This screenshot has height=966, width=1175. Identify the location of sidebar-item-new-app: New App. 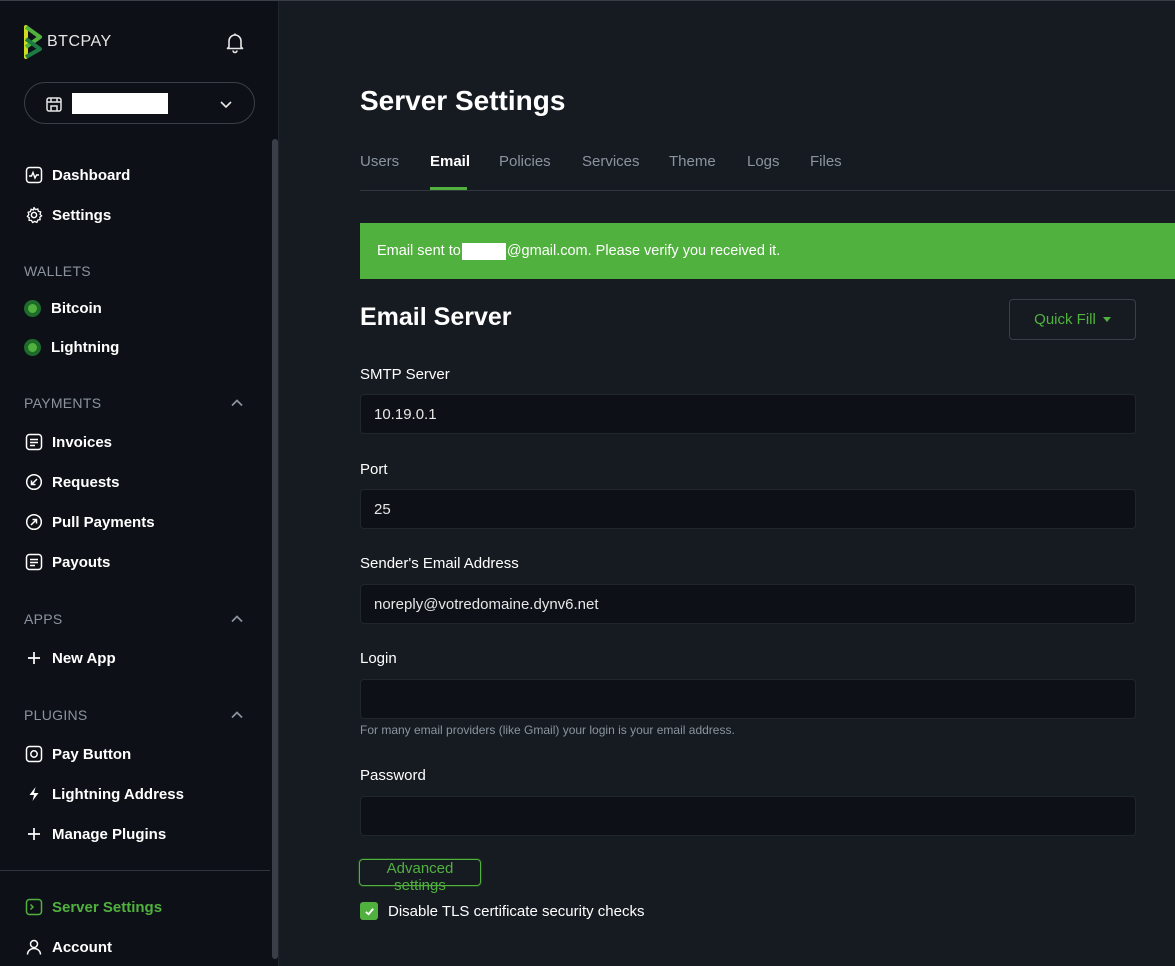
(70, 658).